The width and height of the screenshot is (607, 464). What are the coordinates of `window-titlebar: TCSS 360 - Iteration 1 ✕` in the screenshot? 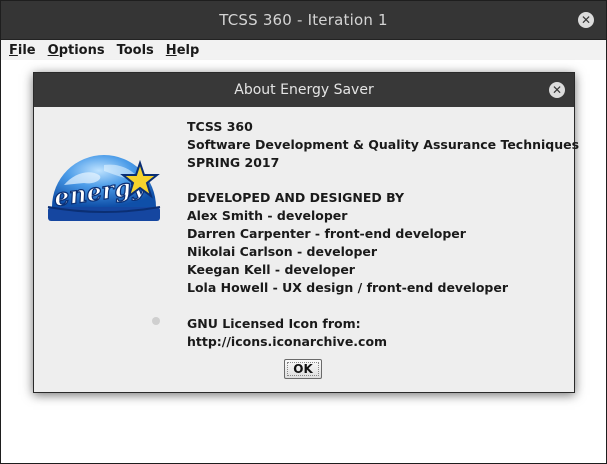 It's located at (303, 20).